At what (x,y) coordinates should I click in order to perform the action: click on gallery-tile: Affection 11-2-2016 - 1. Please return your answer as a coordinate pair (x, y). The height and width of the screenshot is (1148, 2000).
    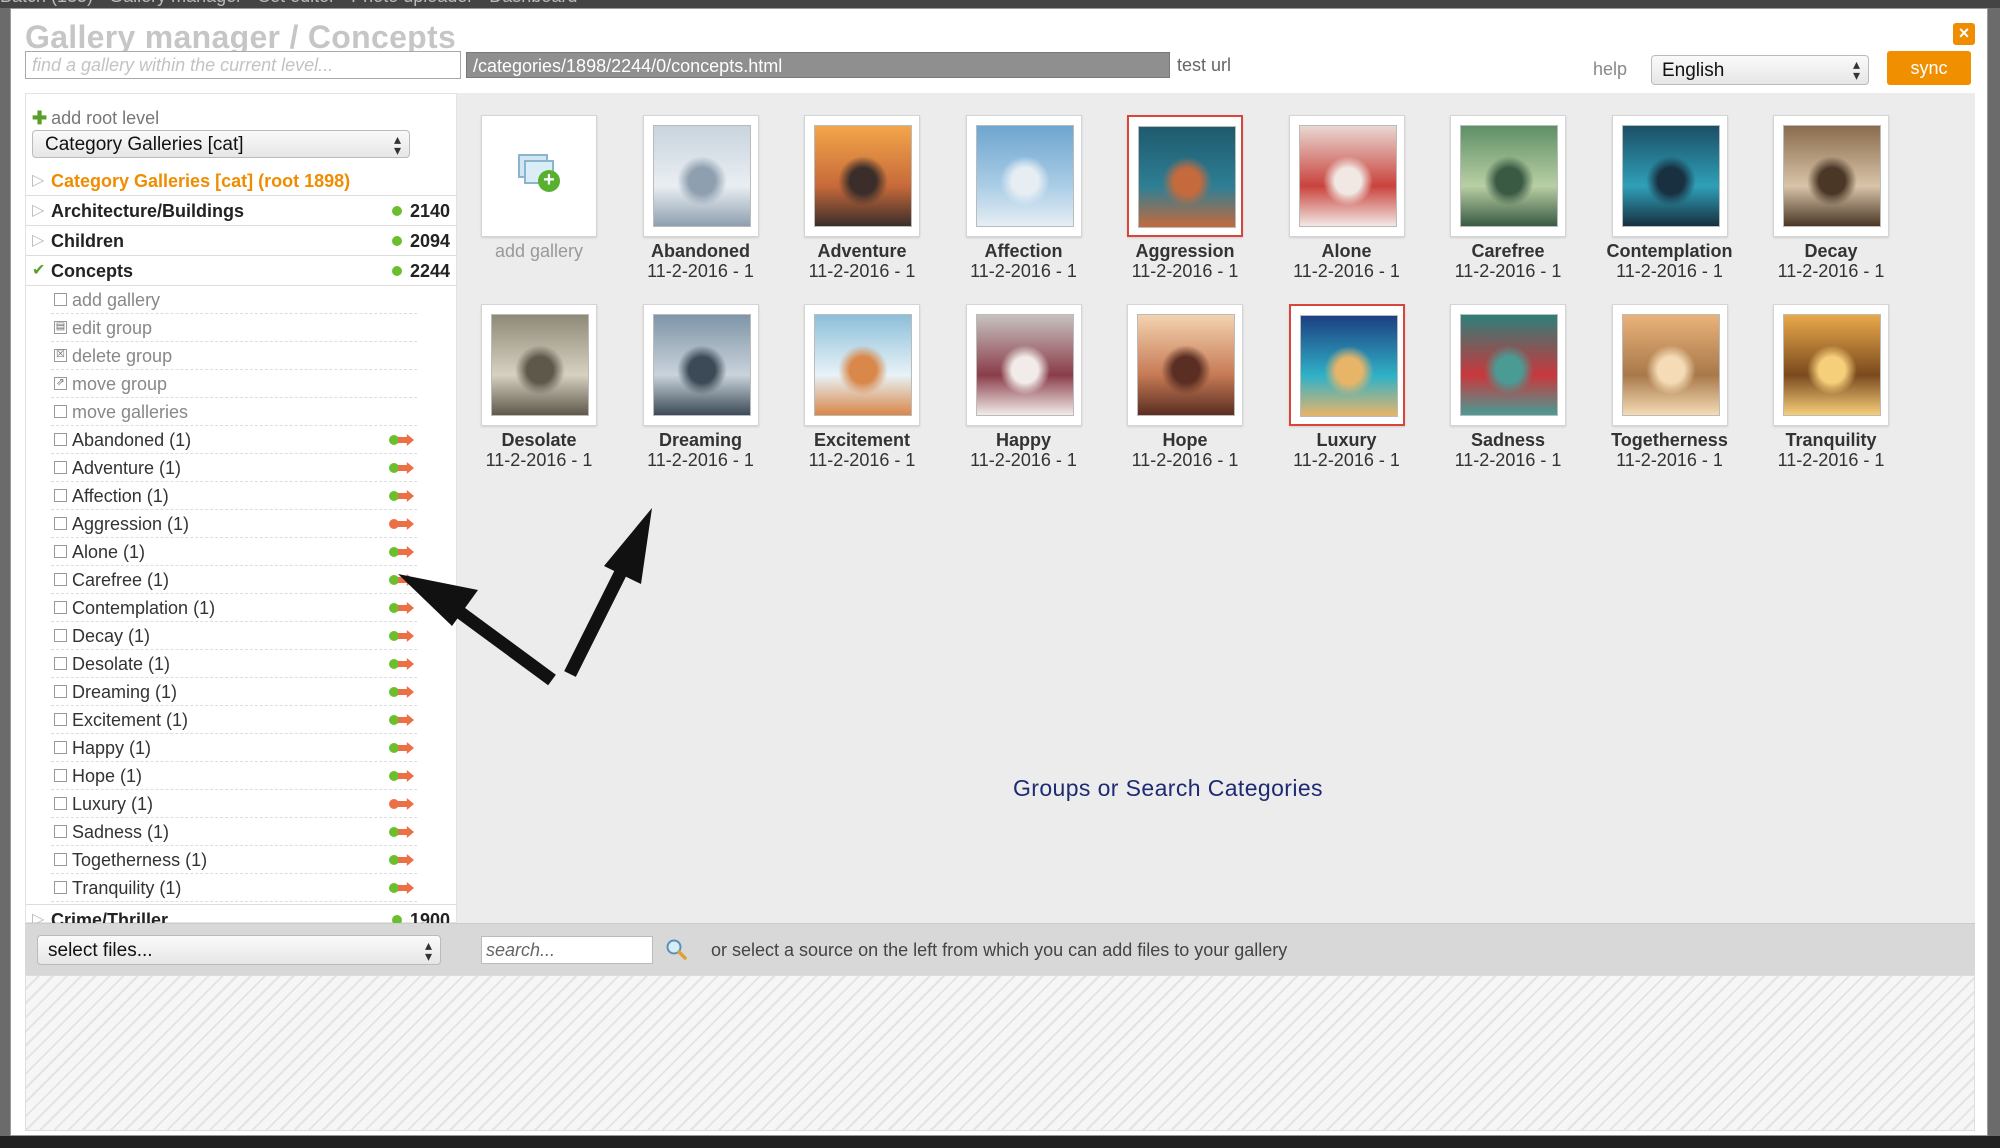
    Looking at the image, I should click on (1021, 188).